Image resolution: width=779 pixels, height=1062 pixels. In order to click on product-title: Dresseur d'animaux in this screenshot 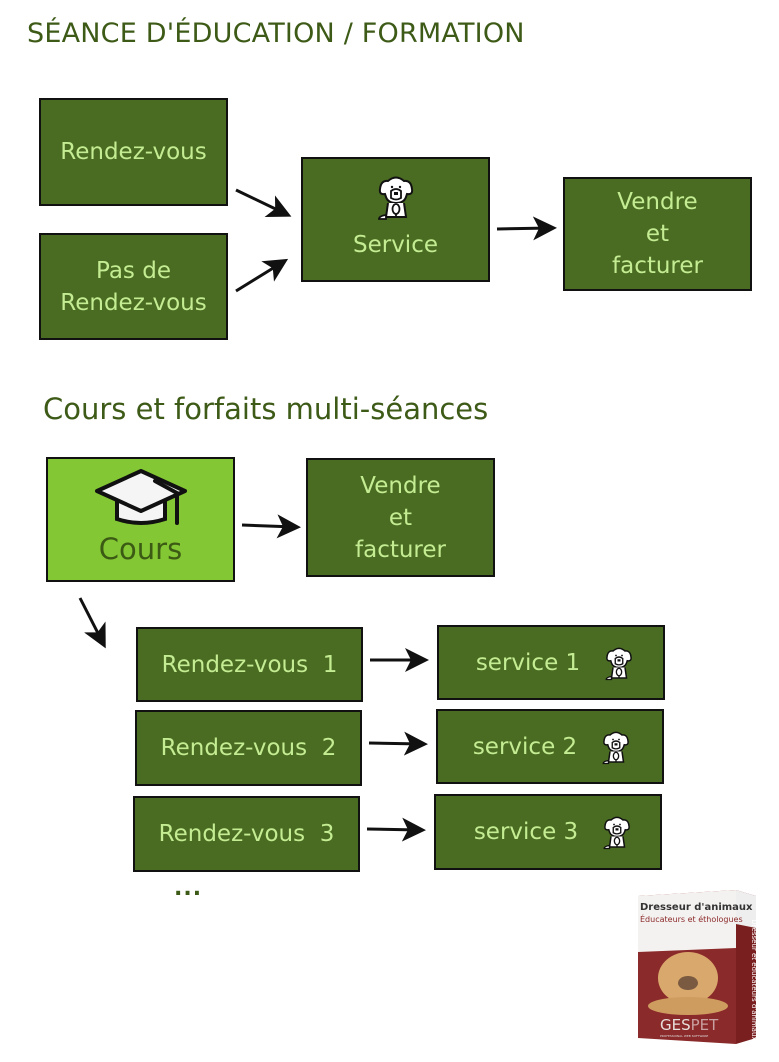, I will do `click(696, 907)`.